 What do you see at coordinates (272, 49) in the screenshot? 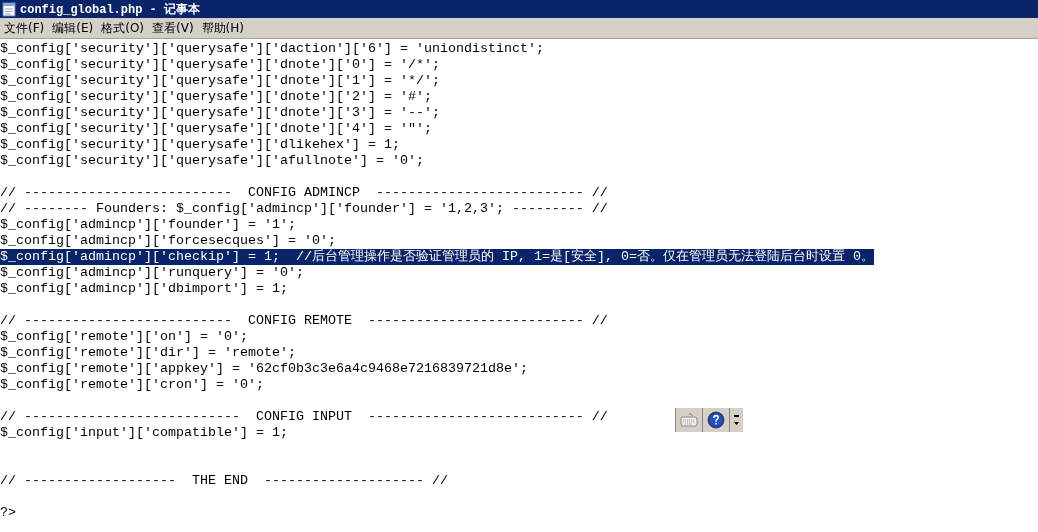
I see `code-line: $_config['security']['querysafe']['daction']['6'] = 'uniondistinct';` at bounding box center [272, 49].